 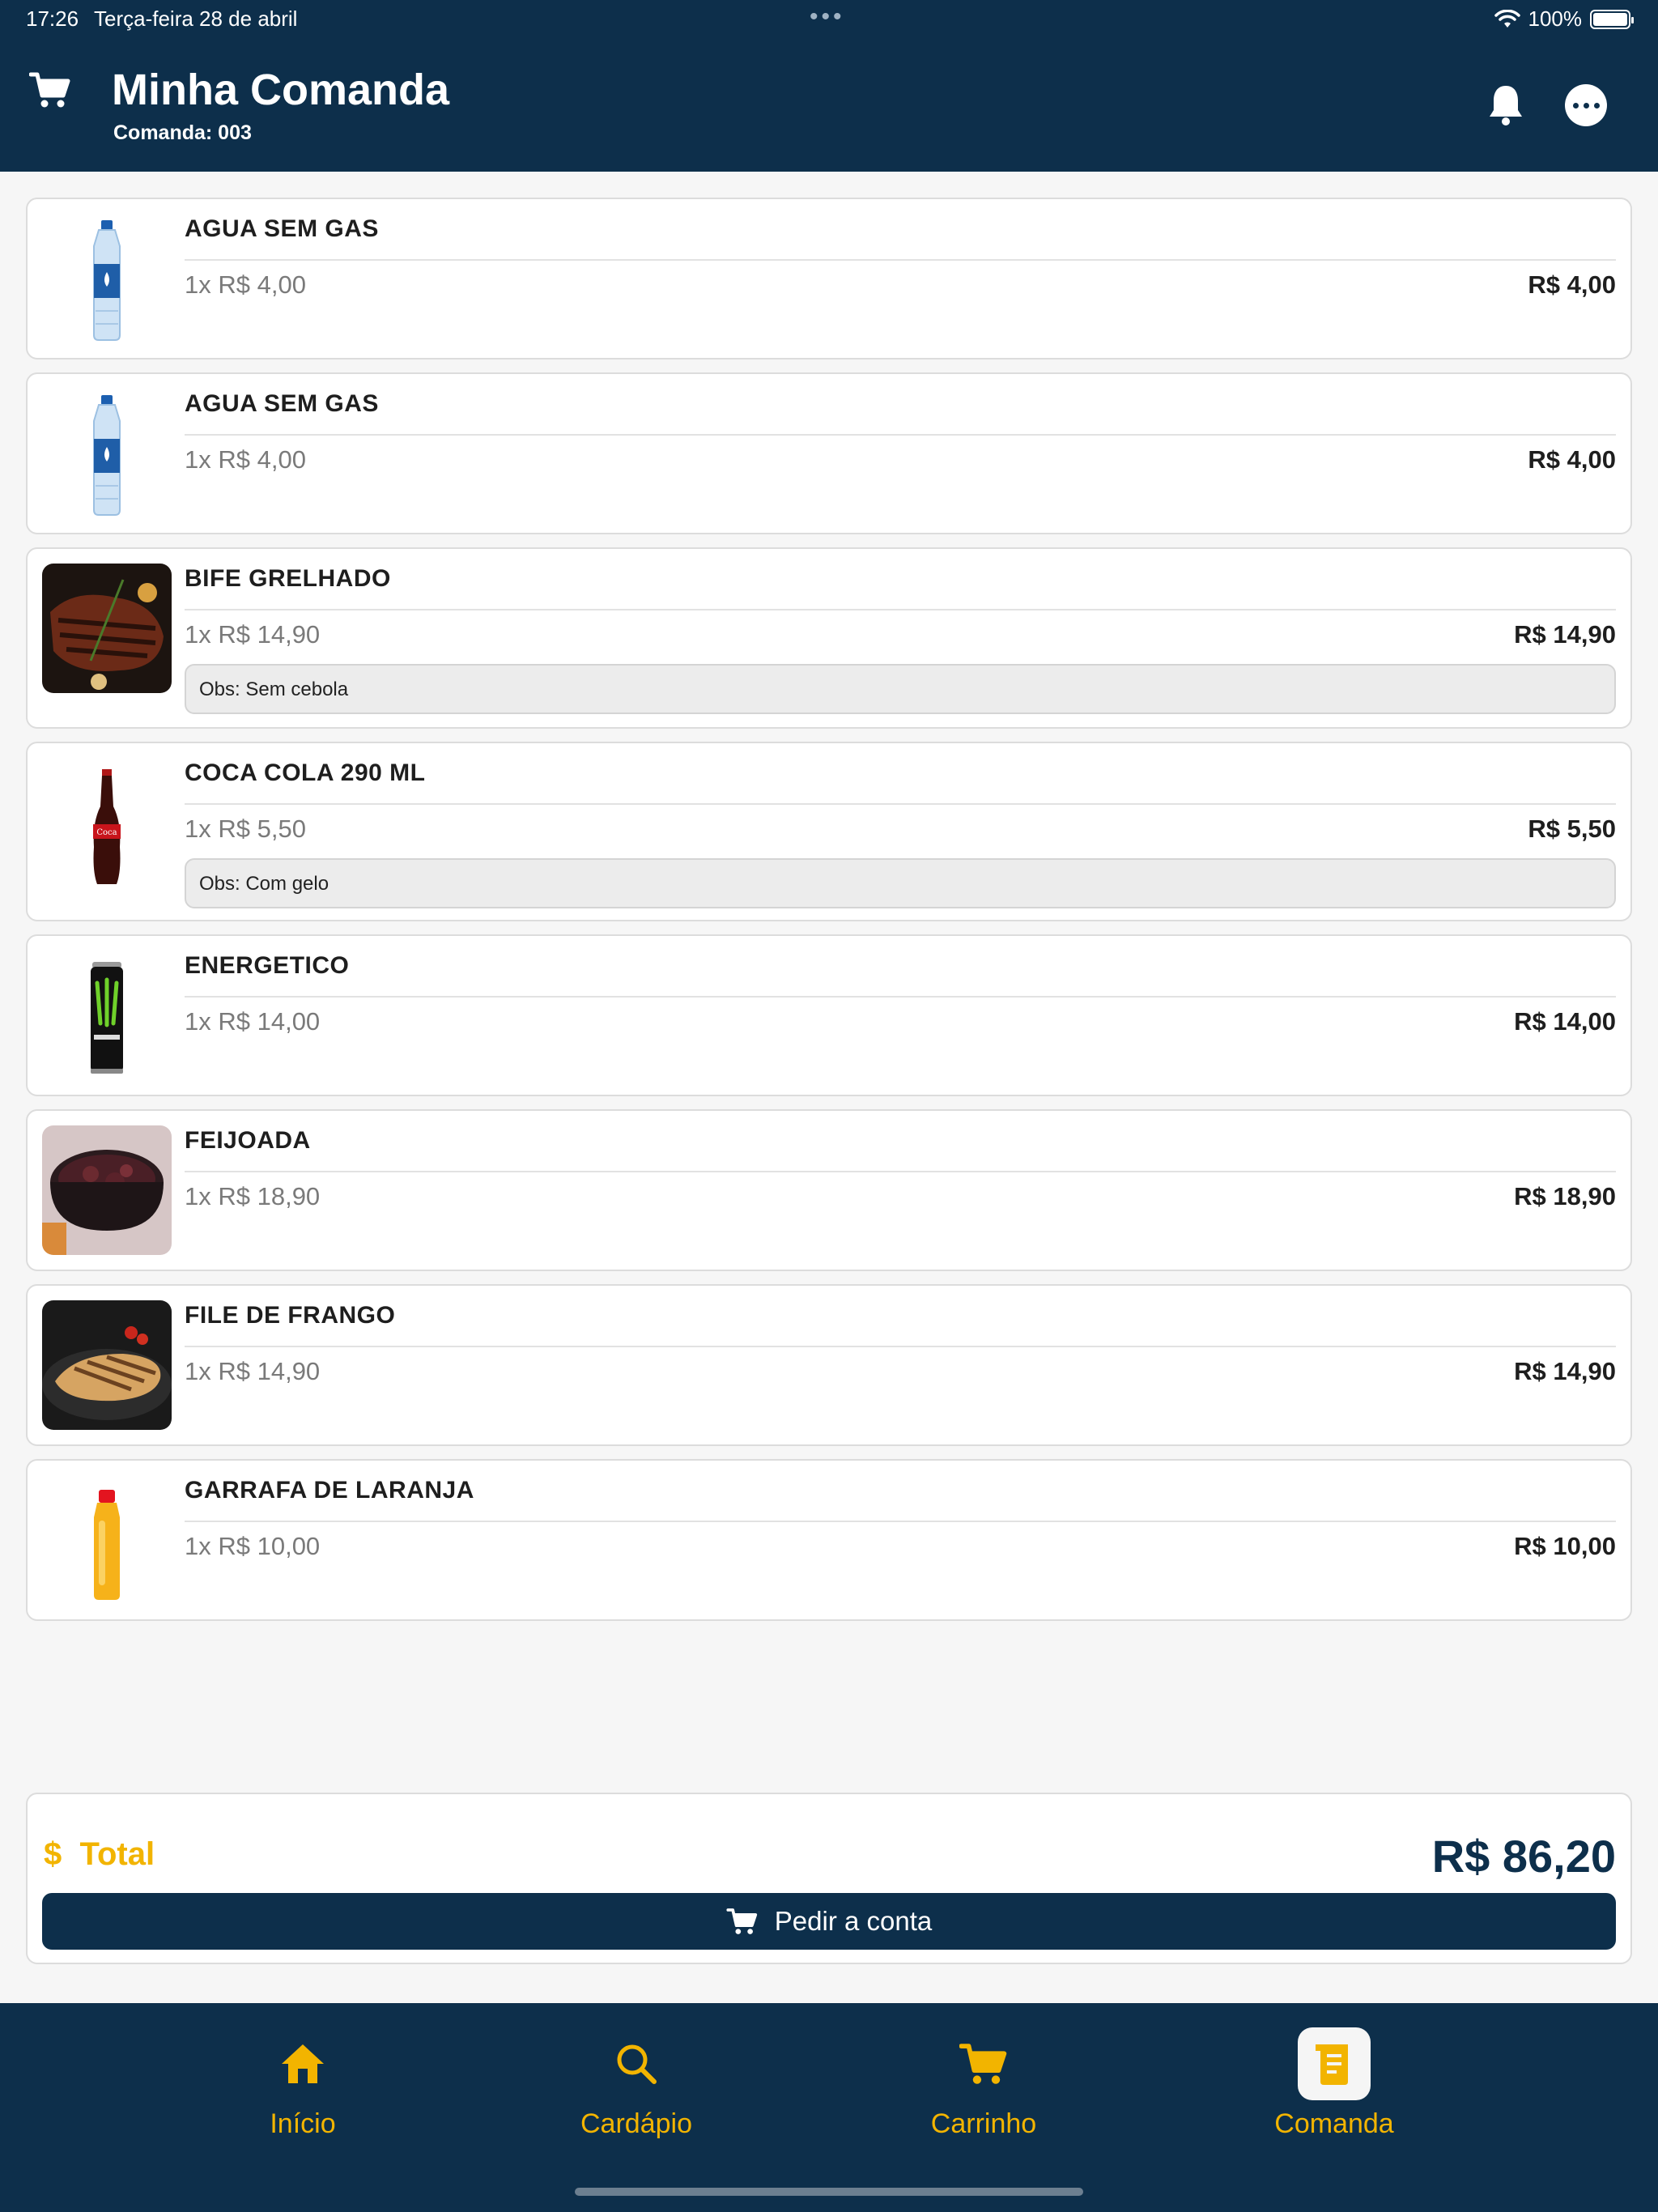 I want to click on comanda-number: Comanda: 003, so click(x=182, y=133).